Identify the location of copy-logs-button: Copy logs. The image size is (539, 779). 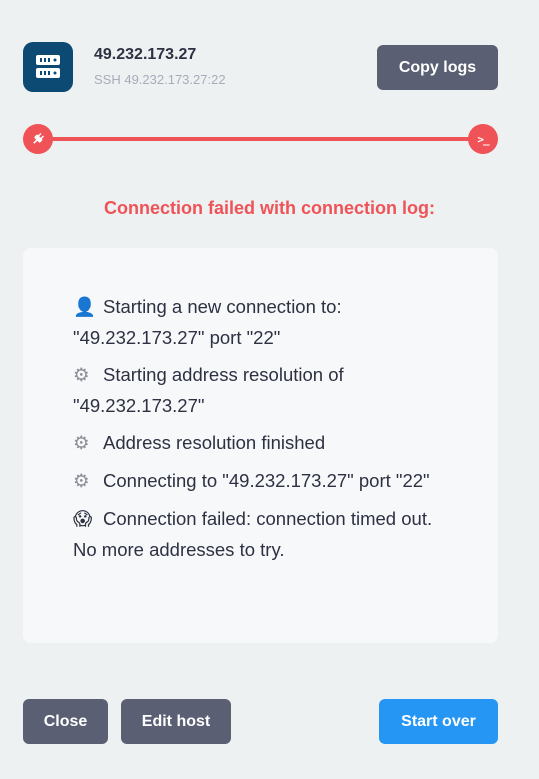
(437, 67).